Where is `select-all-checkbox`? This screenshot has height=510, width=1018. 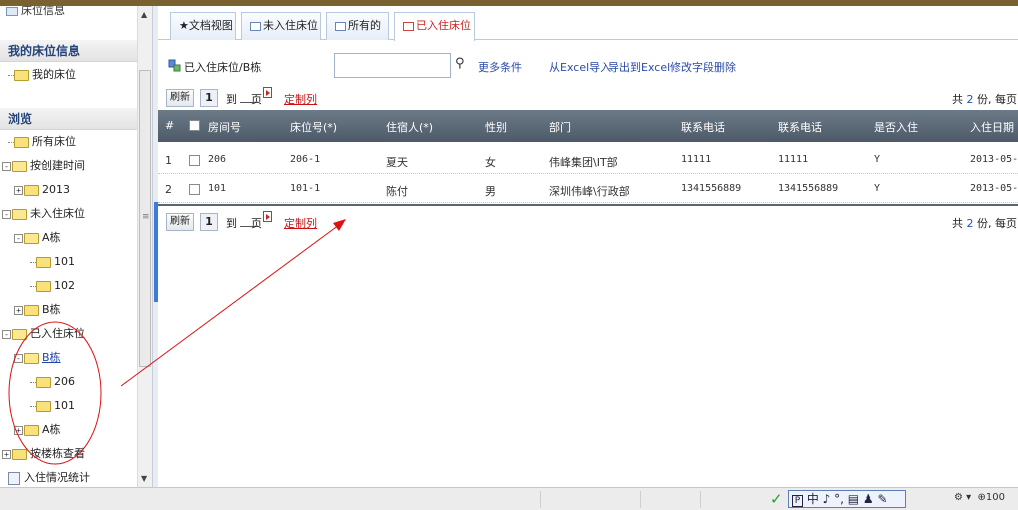
select-all-checkbox is located at coordinates (194, 125).